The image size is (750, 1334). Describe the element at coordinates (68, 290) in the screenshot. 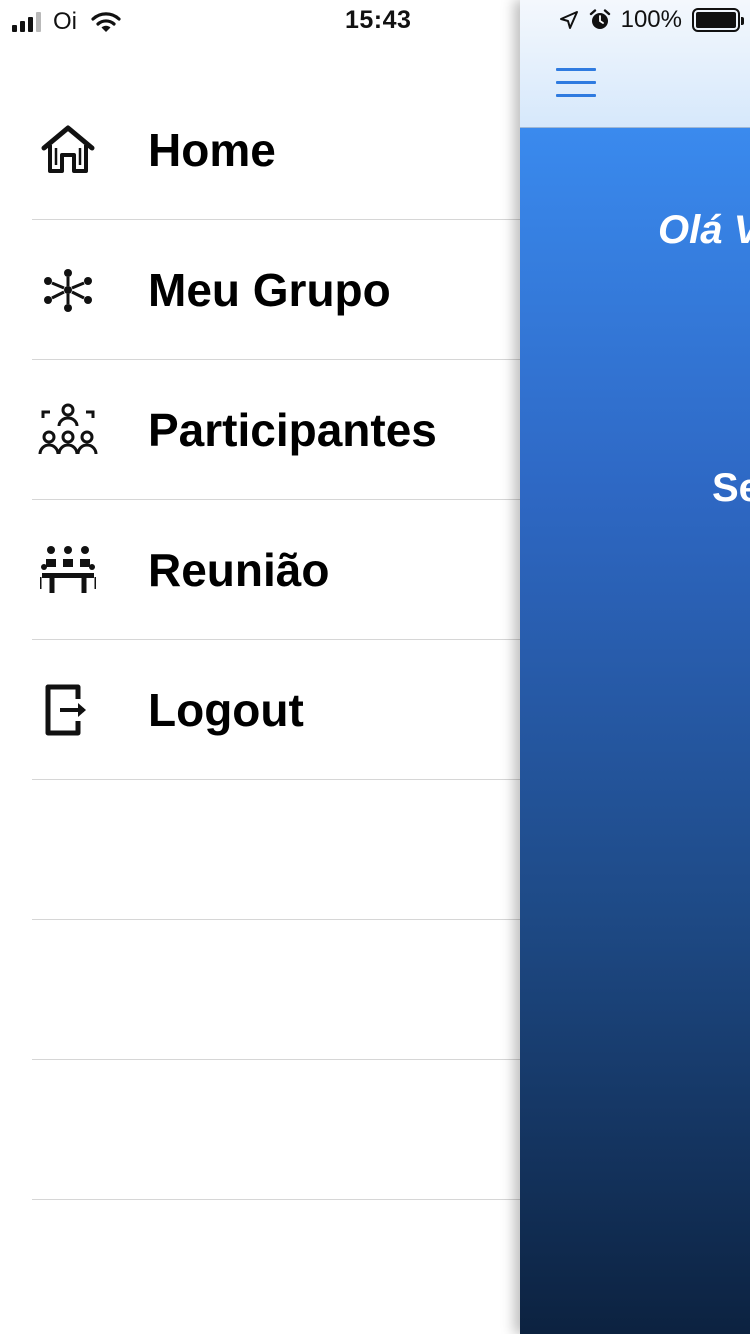

I see `group-network-icon` at that location.